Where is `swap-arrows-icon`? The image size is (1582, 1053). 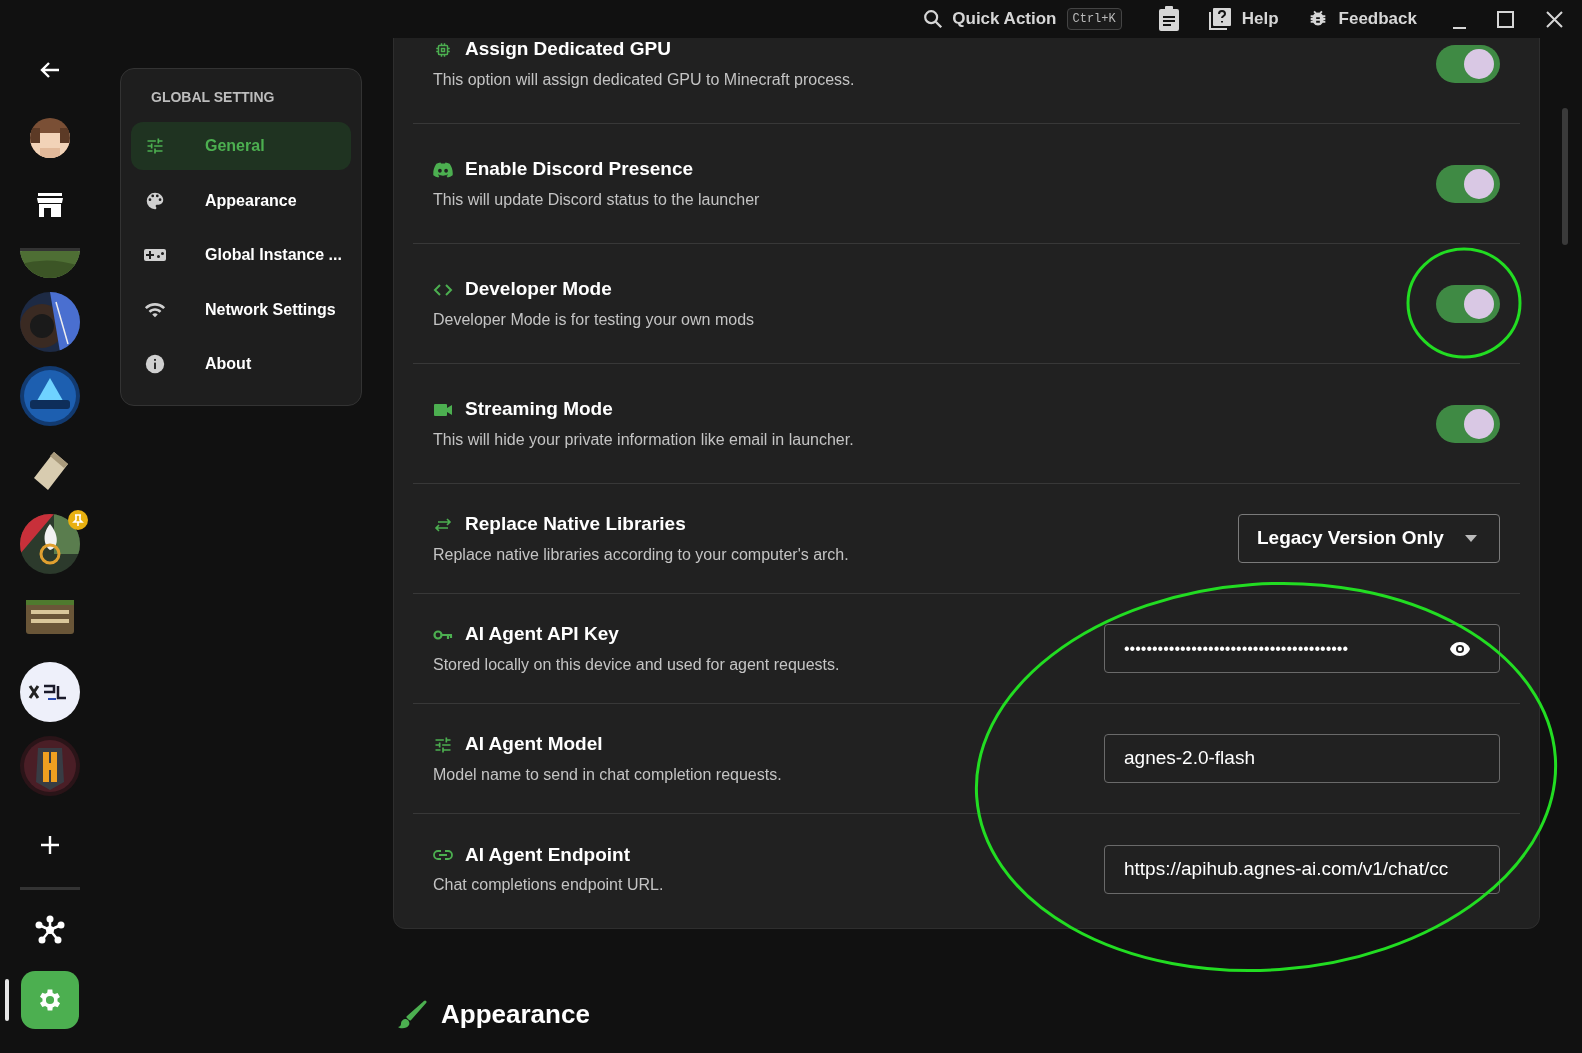 swap-arrows-icon is located at coordinates (443, 524).